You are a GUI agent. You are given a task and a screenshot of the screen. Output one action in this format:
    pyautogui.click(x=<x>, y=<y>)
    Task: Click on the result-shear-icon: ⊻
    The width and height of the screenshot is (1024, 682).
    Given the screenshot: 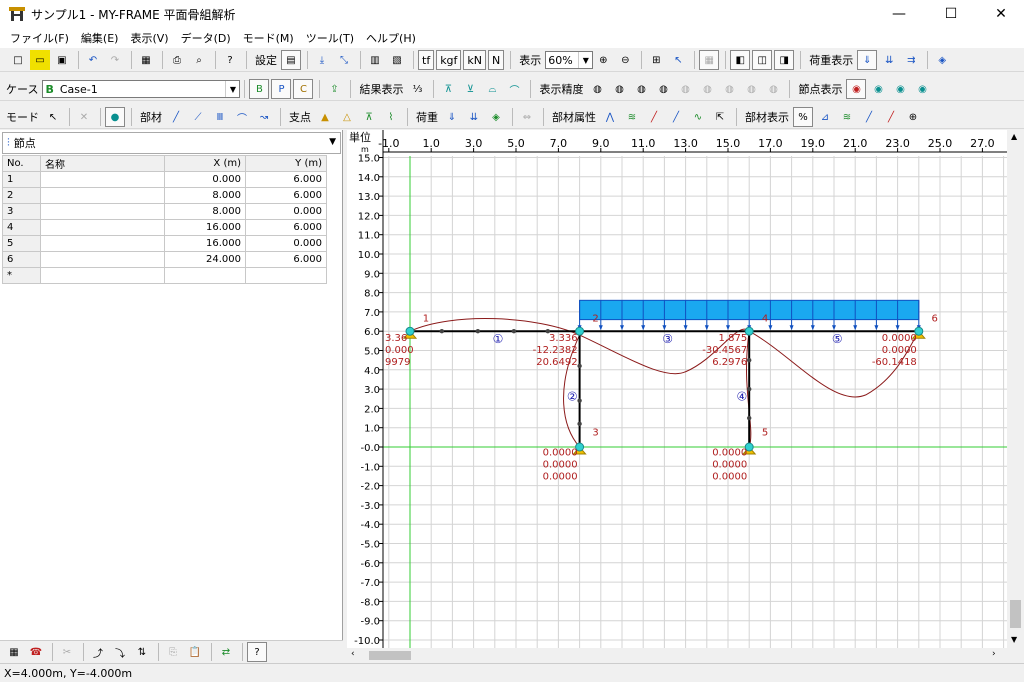 What is the action you would take?
    pyautogui.click(x=470, y=89)
    